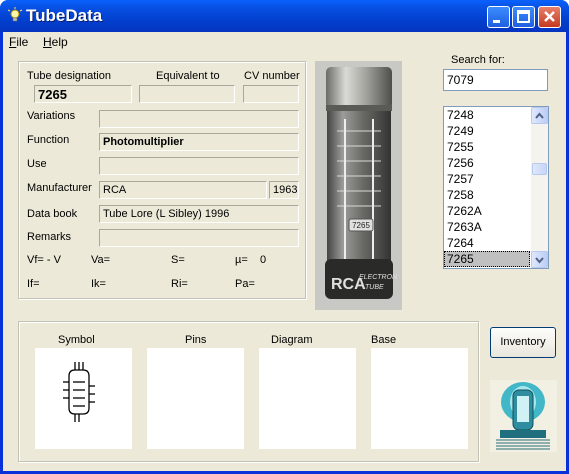 The image size is (569, 474). What do you see at coordinates (498, 17) in the screenshot?
I see `minimize-button` at bounding box center [498, 17].